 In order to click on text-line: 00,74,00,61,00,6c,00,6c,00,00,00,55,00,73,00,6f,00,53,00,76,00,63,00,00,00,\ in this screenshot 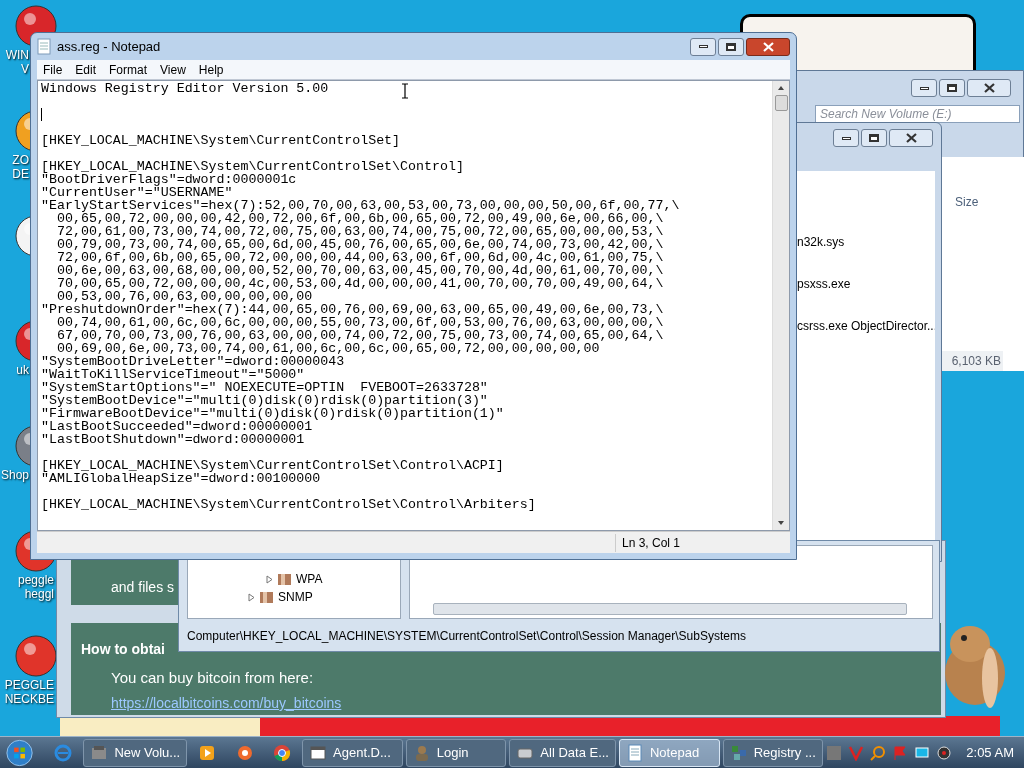, I will do `click(360, 322)`.